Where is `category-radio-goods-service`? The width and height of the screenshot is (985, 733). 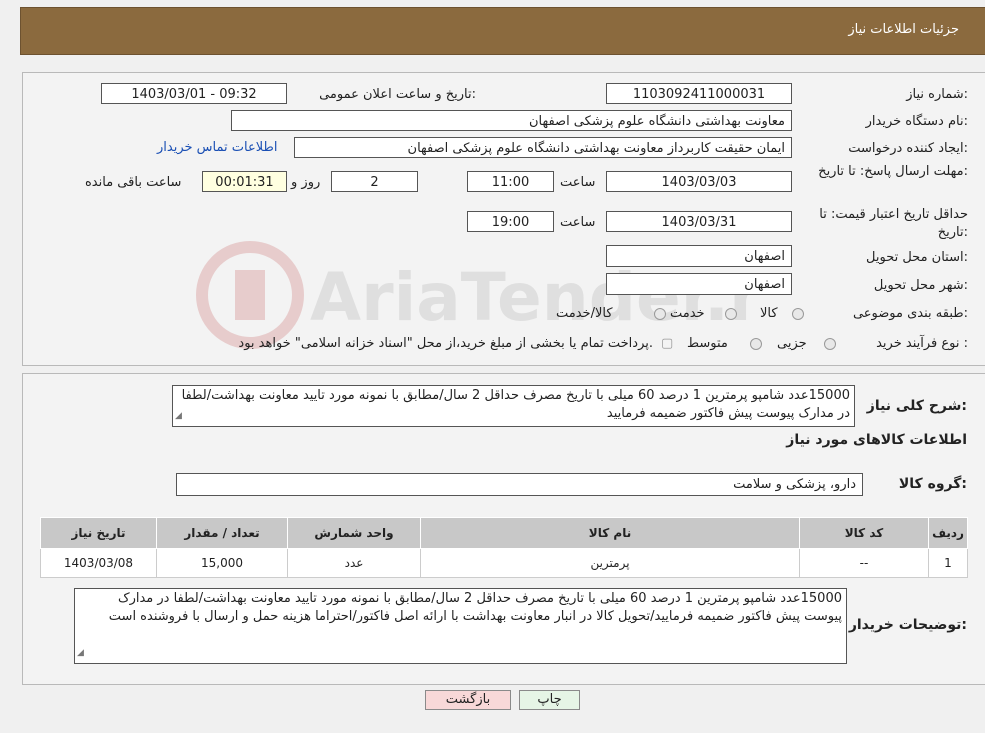 category-radio-goods-service is located at coordinates (660, 314).